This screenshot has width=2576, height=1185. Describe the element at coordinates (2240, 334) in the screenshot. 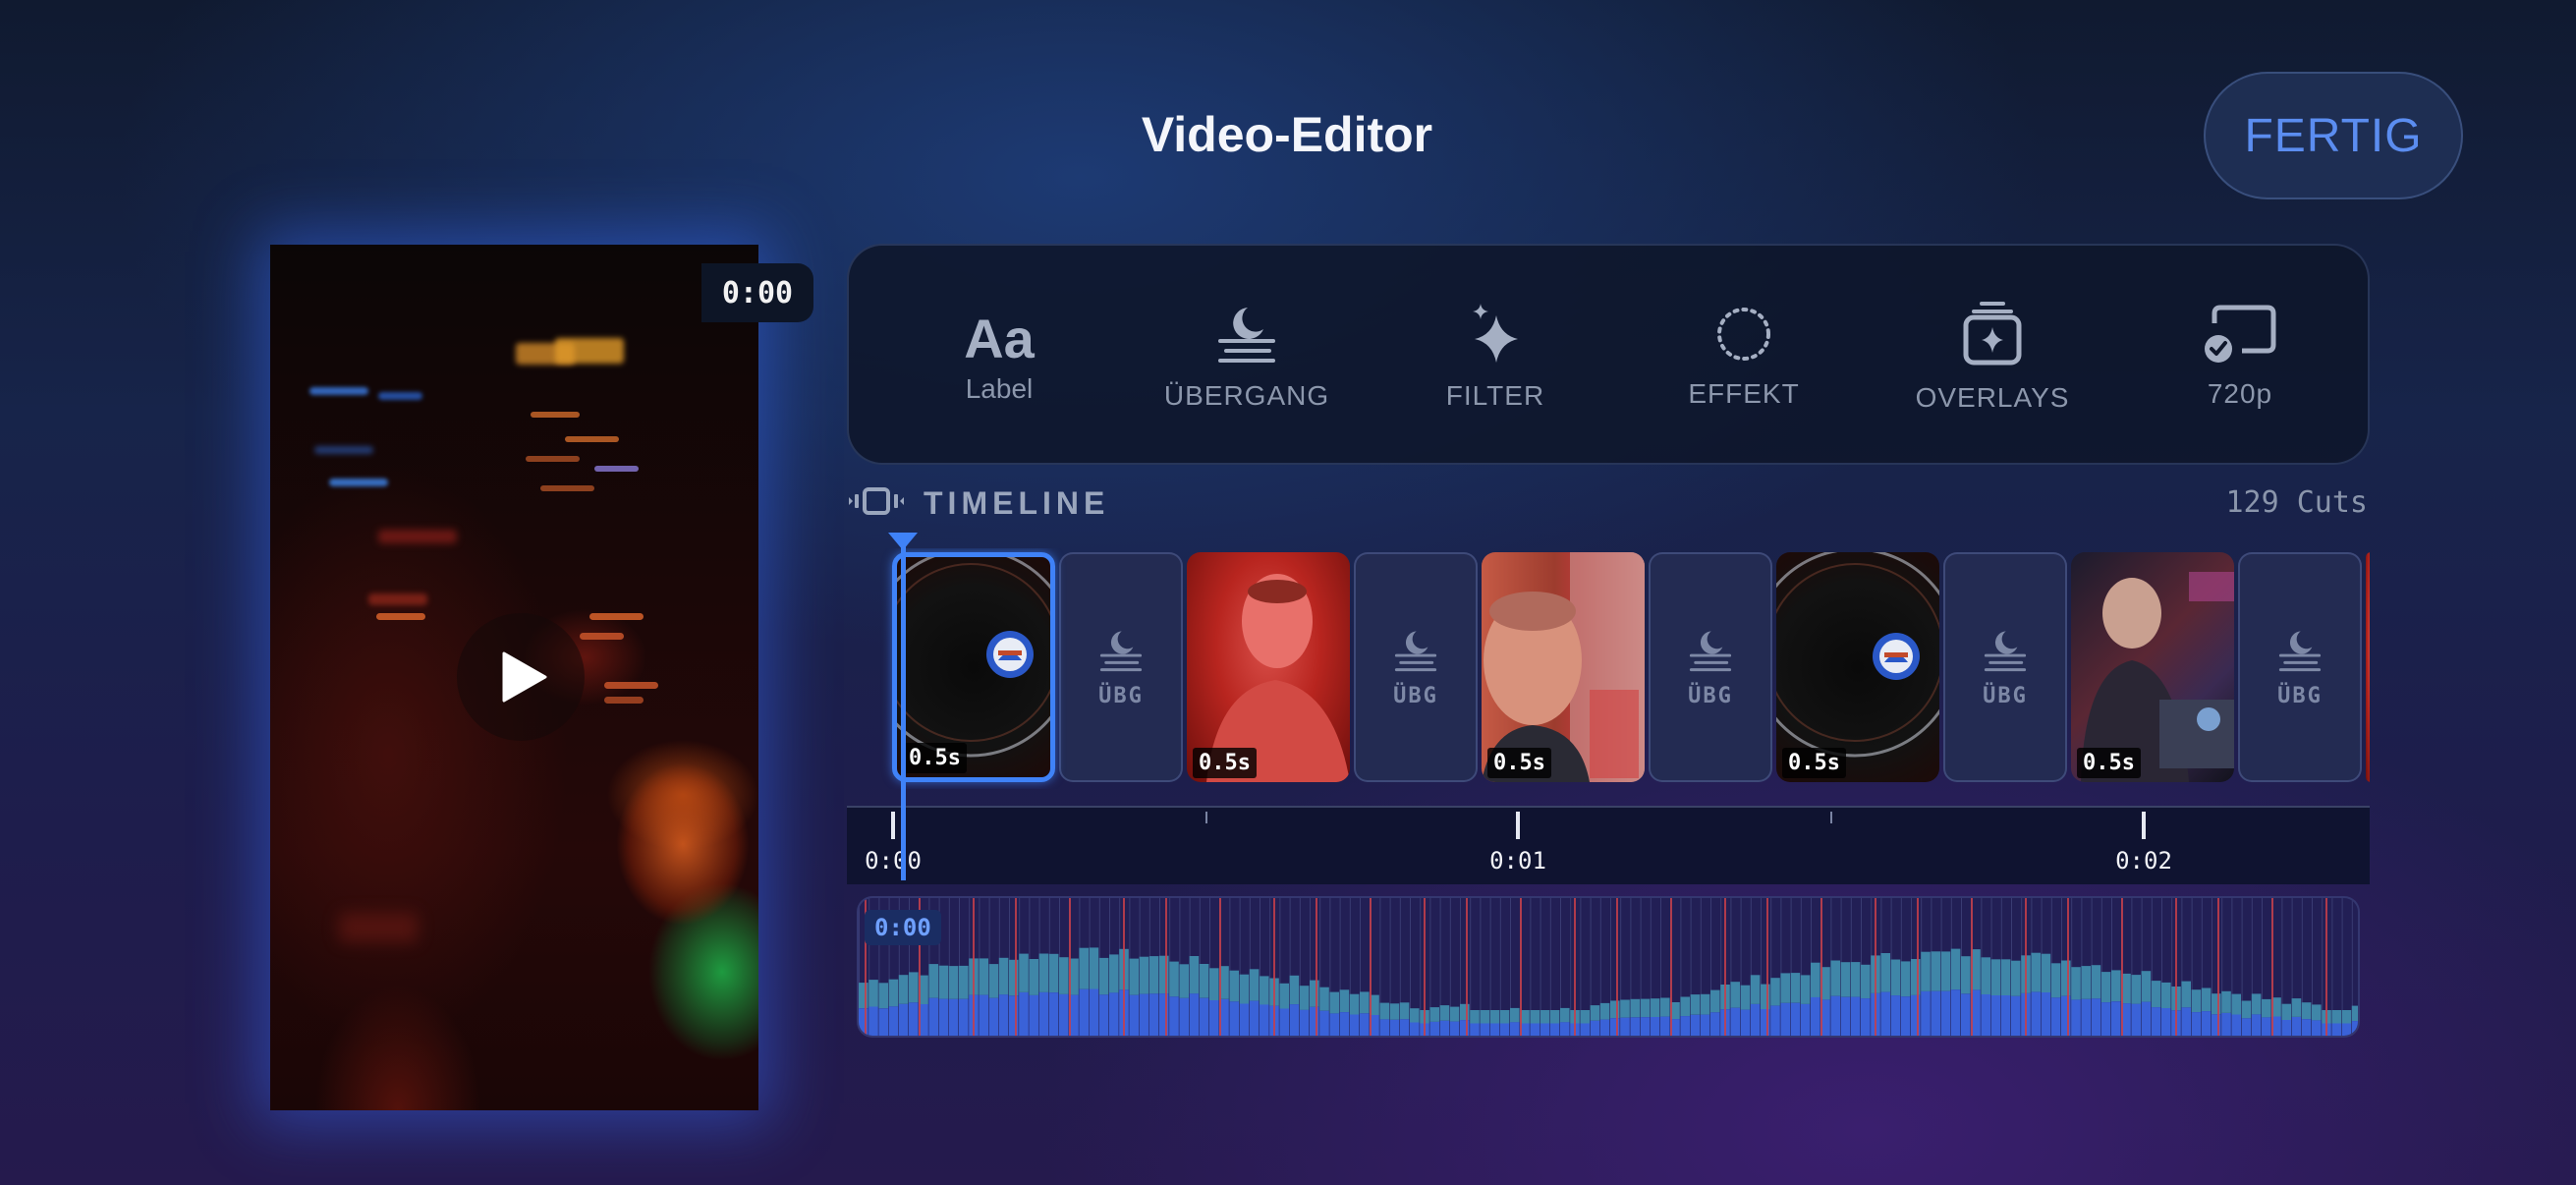

I see `cast-resolution-icon` at that location.